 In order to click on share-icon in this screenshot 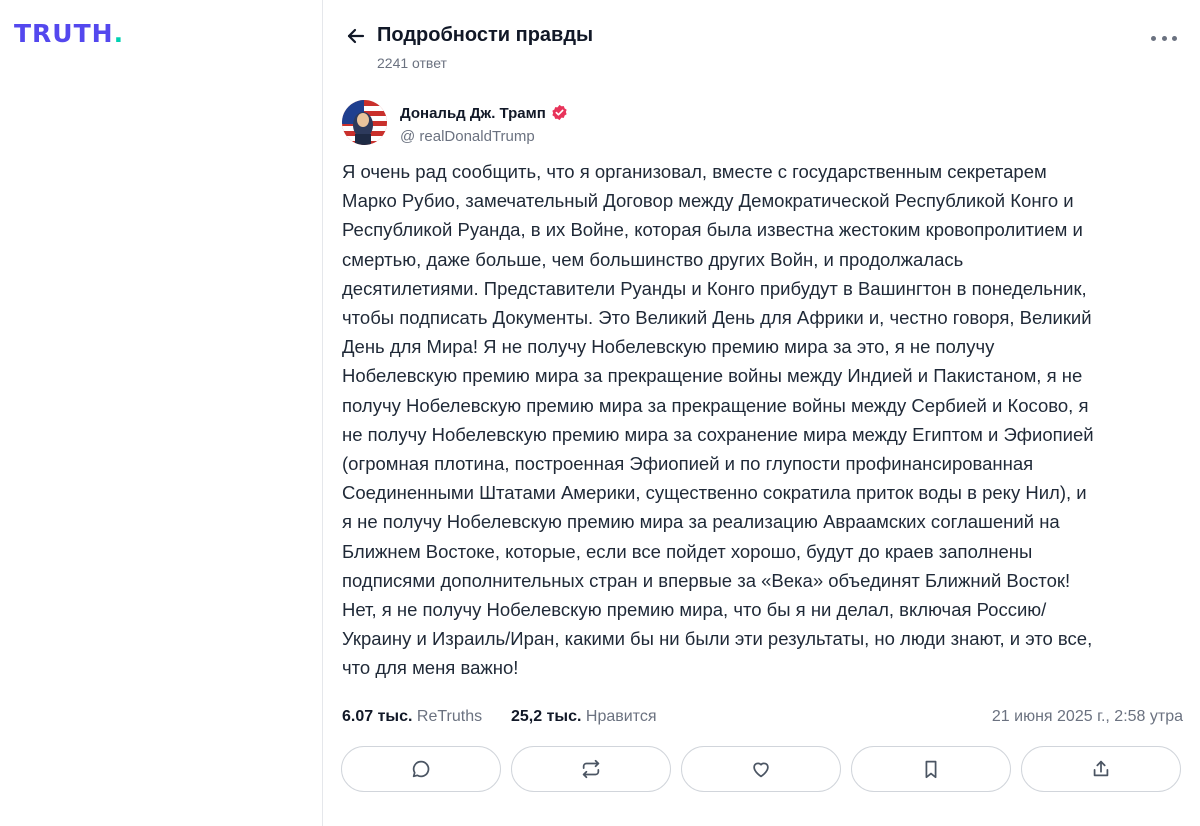, I will do `click(1101, 768)`.